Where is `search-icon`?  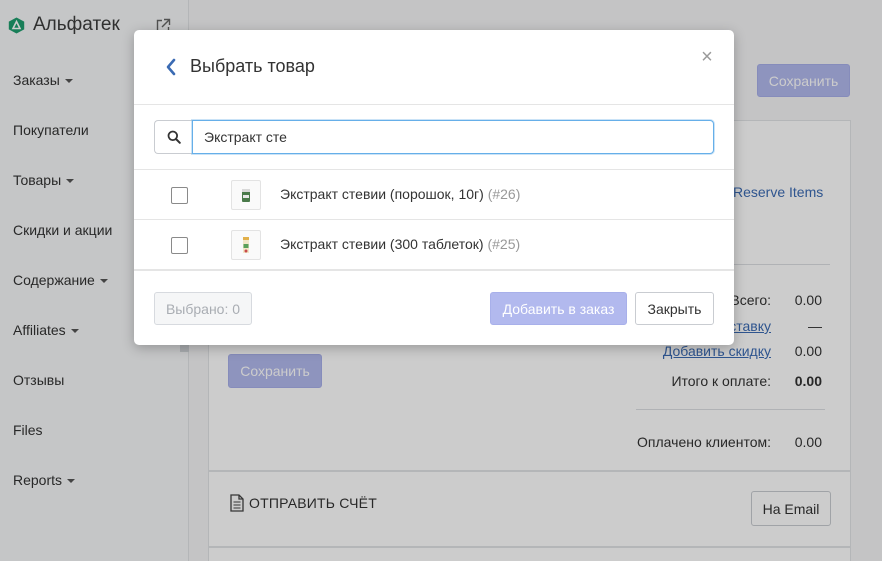 search-icon is located at coordinates (173, 137).